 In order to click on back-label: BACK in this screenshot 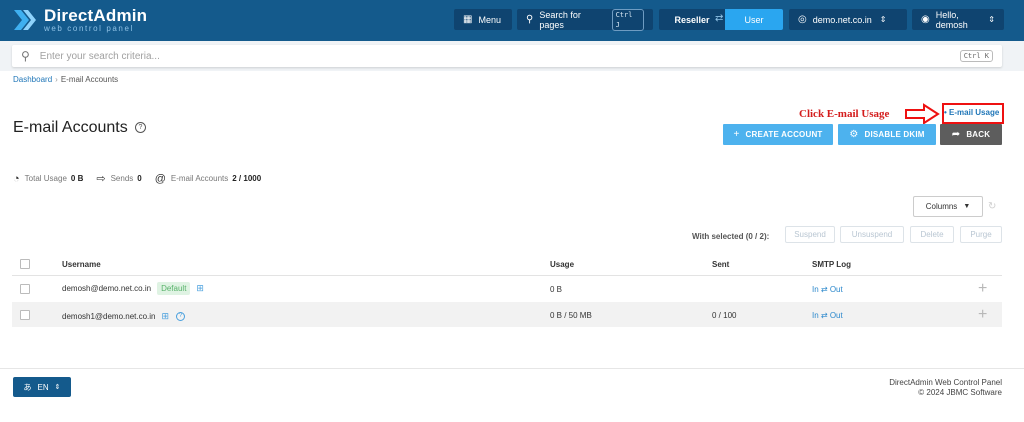, I will do `click(978, 134)`.